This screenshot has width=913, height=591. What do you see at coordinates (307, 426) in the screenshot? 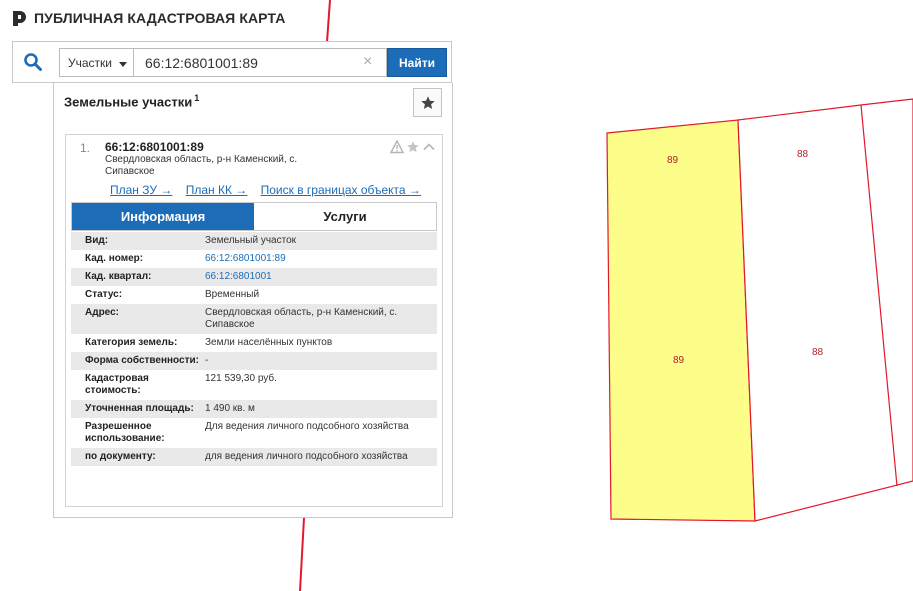
I see `row-value: Для ведения личного подсобного хозяйства` at bounding box center [307, 426].